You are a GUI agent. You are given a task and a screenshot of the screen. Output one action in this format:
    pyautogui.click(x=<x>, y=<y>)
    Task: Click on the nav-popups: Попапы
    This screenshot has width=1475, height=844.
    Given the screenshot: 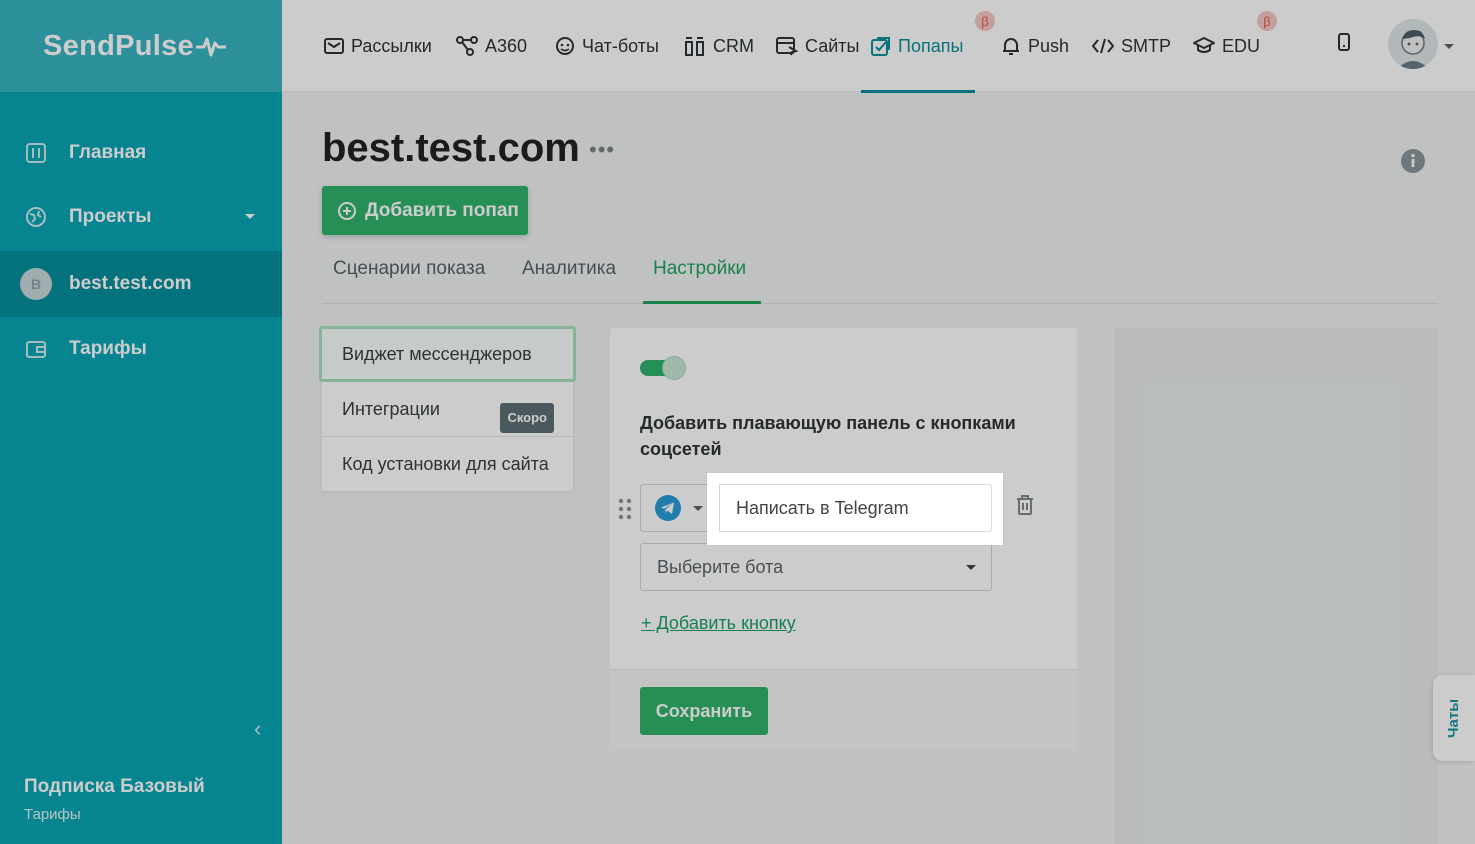 What is the action you would take?
    pyautogui.click(x=918, y=46)
    